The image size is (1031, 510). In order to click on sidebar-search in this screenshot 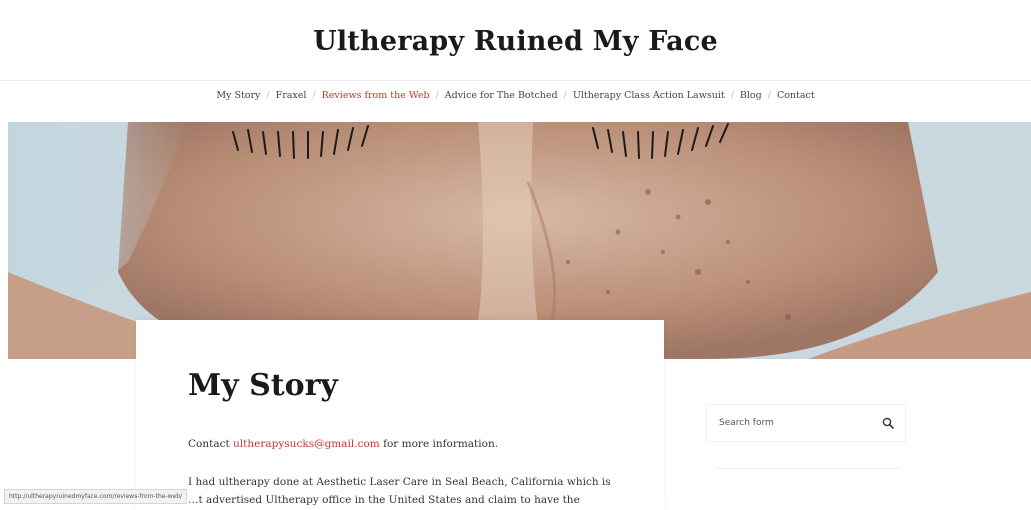, I will do `click(806, 423)`.